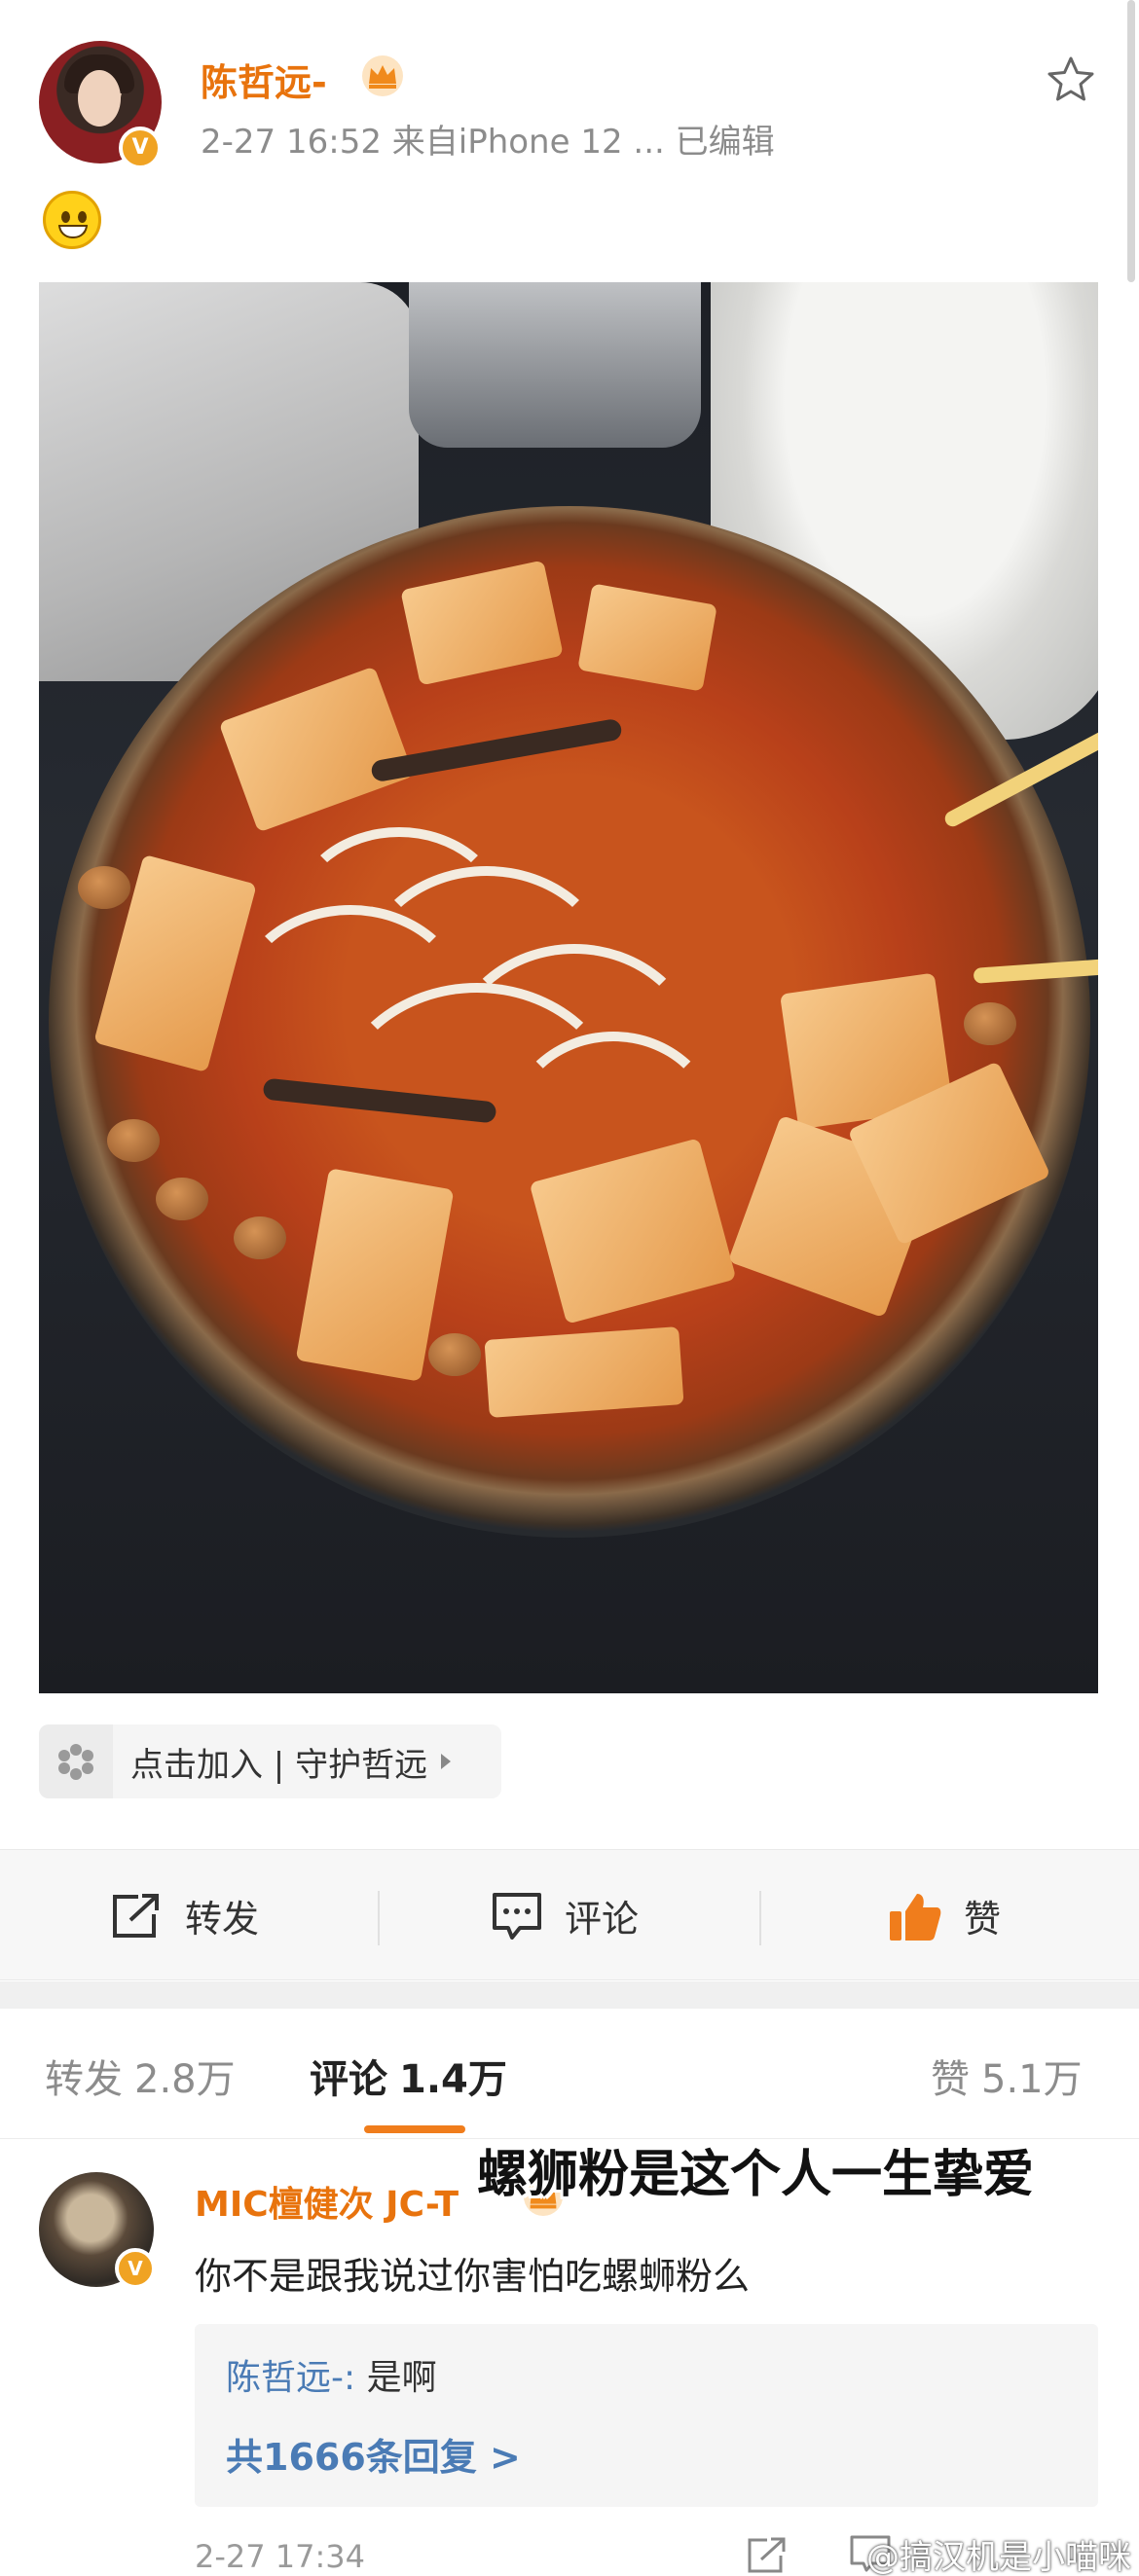 The image size is (1139, 2576). I want to click on reply-box: 陈哲远-: 是啊 共1666条回复 >, so click(646, 2415).